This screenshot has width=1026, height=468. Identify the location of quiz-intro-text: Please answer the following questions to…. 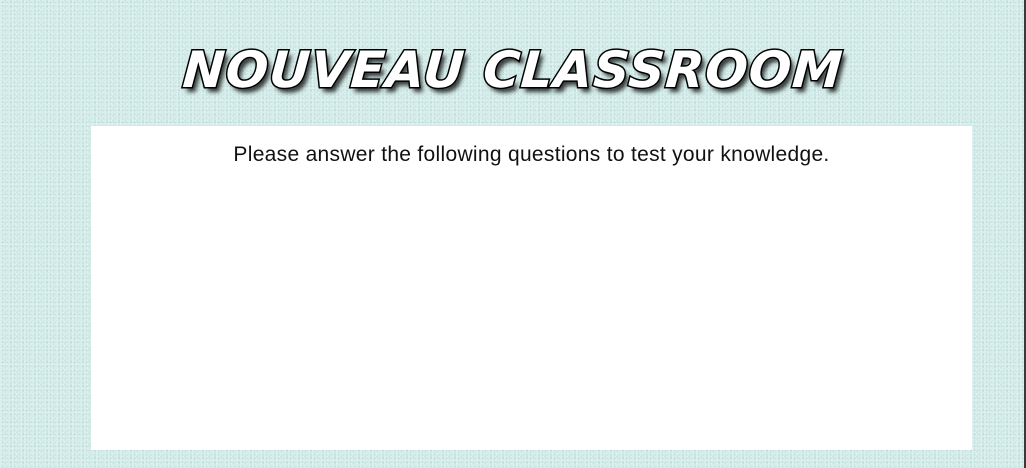
(531, 154).